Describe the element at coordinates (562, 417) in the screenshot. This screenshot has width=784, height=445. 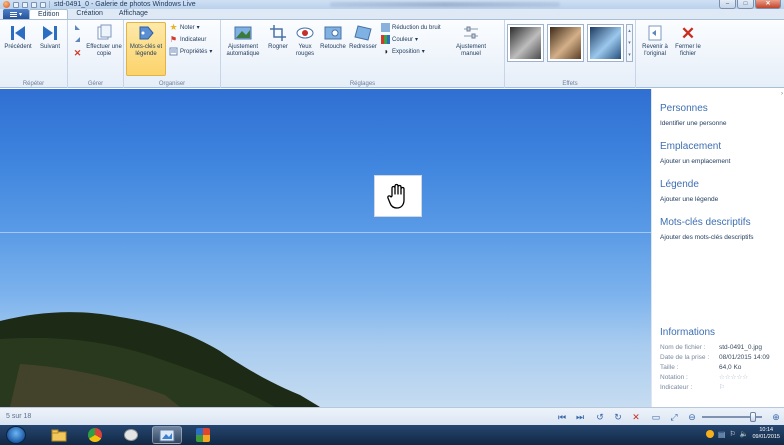
I see `previous-photo-icon: ⏮` at that location.